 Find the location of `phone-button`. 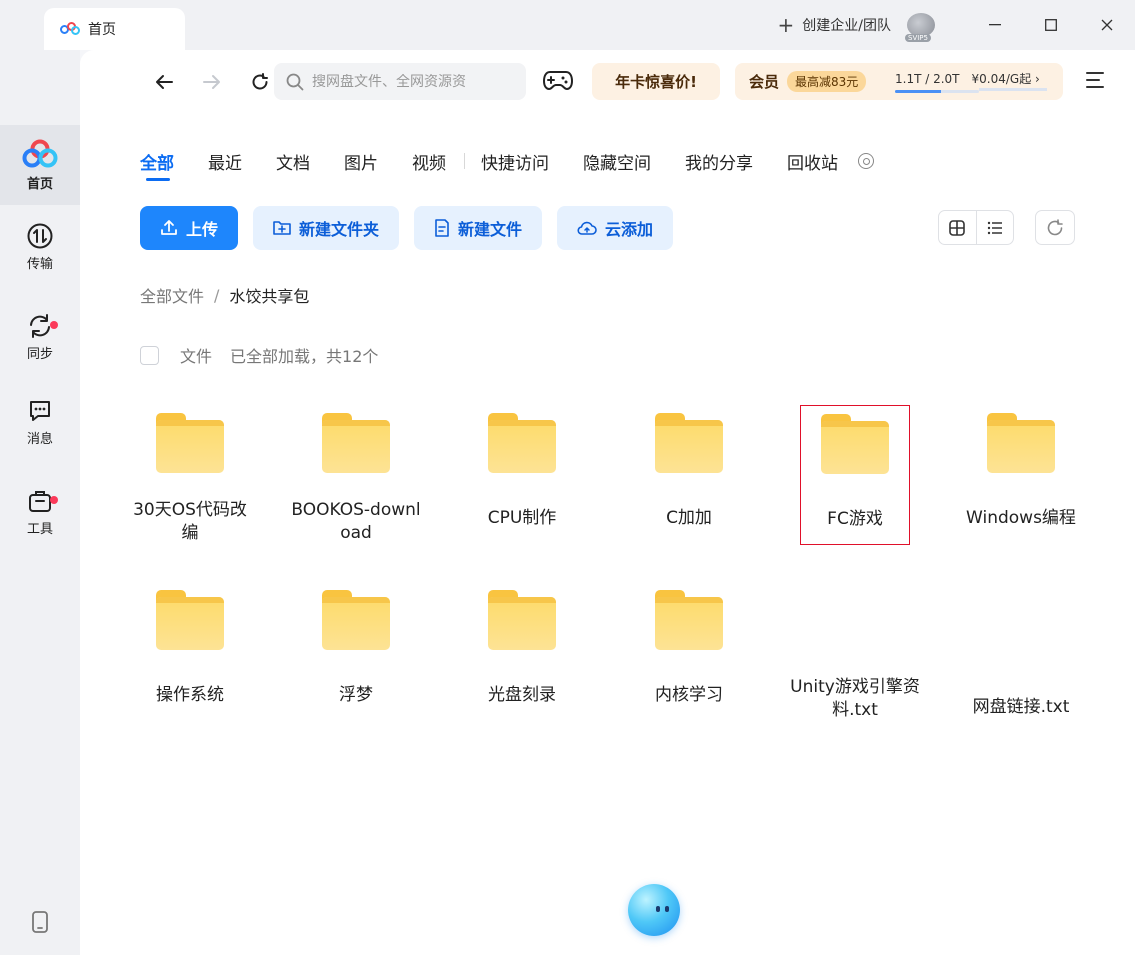

phone-button is located at coordinates (40, 924).